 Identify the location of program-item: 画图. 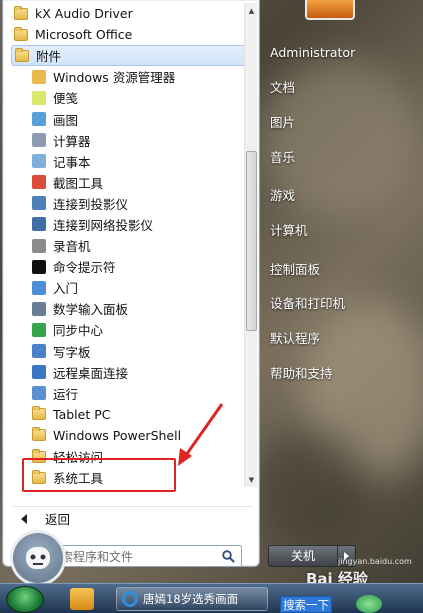
(129, 118).